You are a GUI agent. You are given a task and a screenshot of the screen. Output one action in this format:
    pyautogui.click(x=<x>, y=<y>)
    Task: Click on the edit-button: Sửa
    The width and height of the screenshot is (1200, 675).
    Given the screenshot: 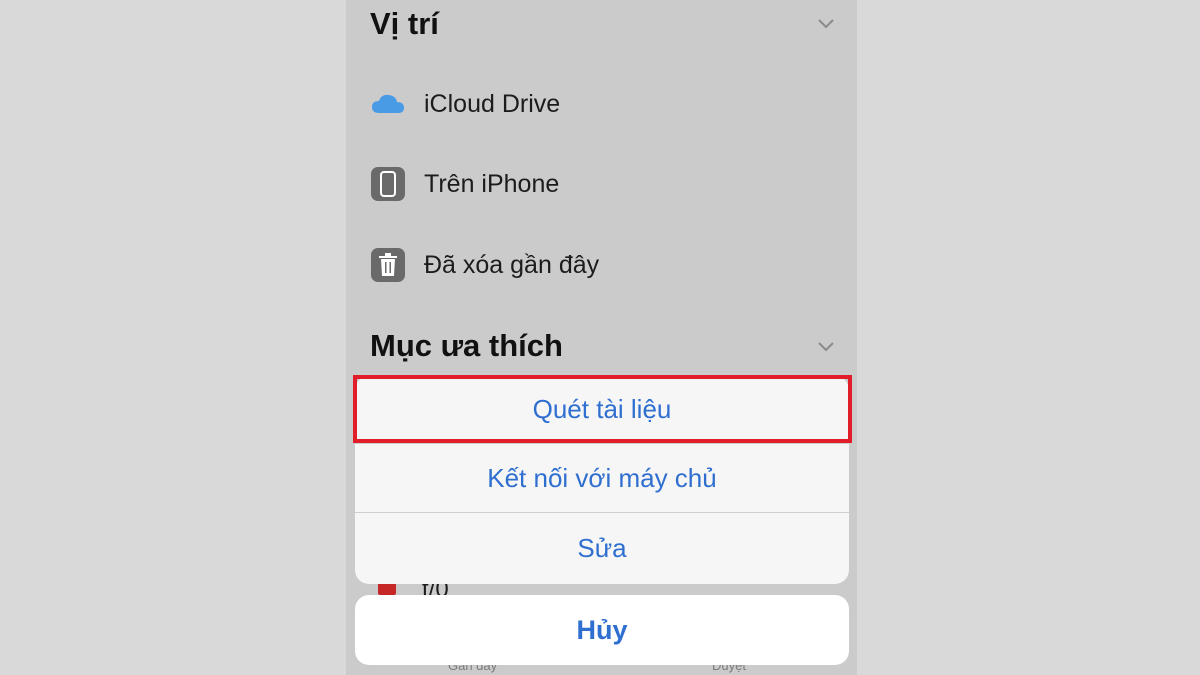 What is the action you would take?
    pyautogui.click(x=602, y=548)
    